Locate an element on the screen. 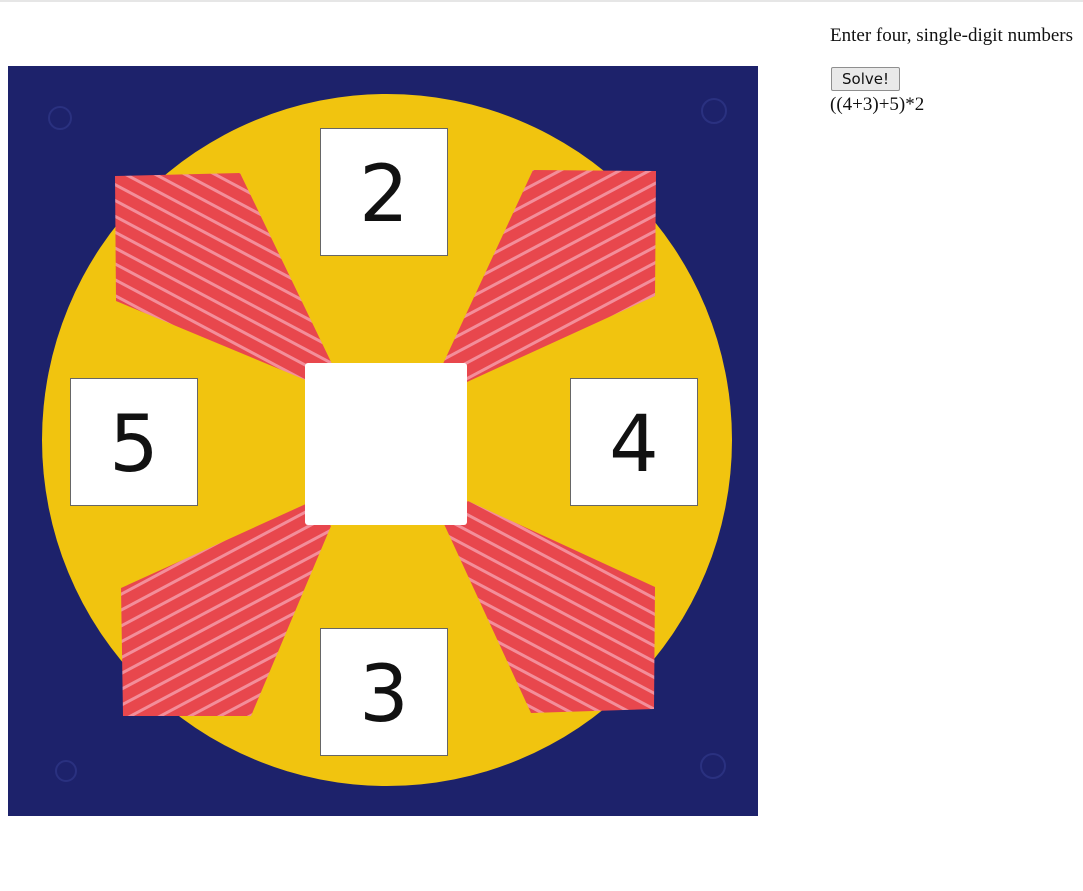 The width and height of the screenshot is (1083, 891). number-card-left: 5 is located at coordinates (134, 442).